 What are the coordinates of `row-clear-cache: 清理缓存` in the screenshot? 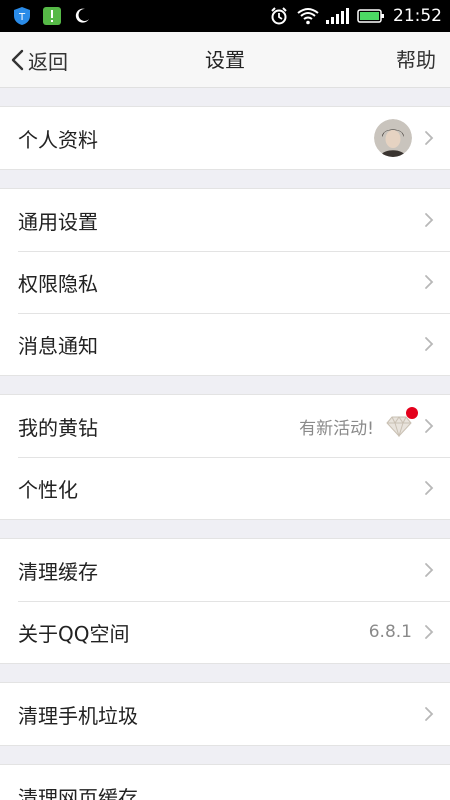 It's located at (225, 570).